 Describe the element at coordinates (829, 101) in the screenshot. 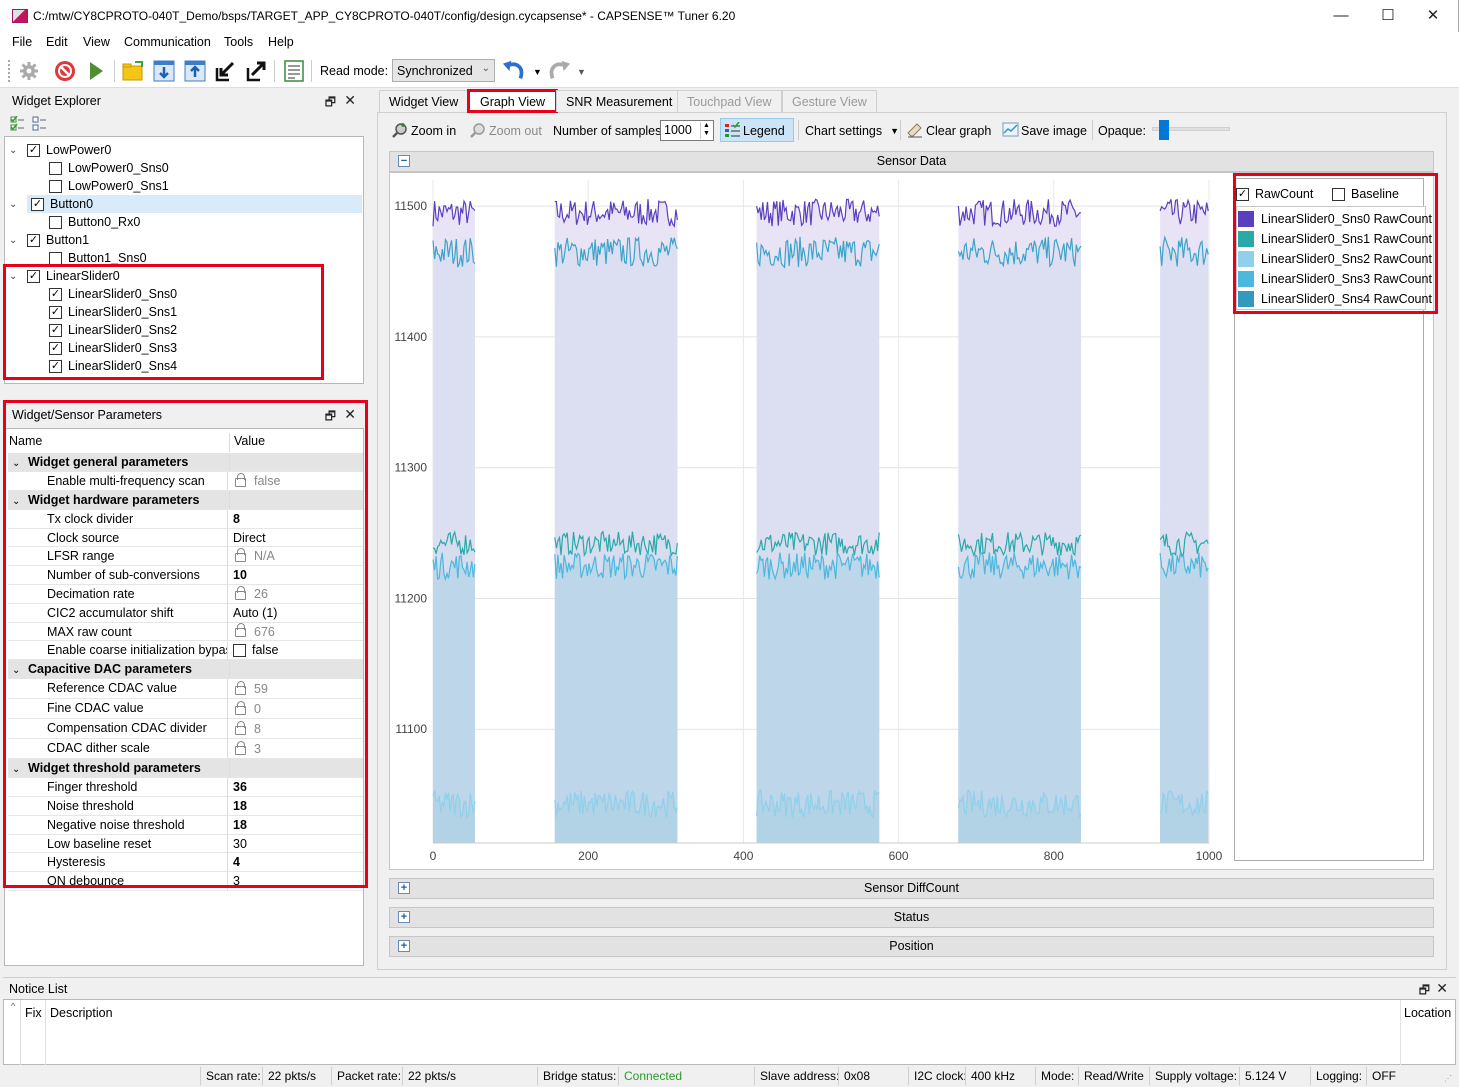

I see `tab-gesture-view: Gesture View` at that location.